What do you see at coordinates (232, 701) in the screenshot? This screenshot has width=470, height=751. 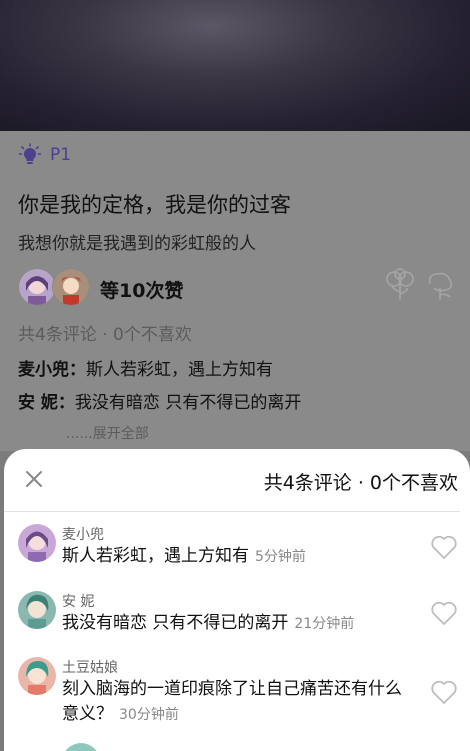 I see `comment-text: 刻入脑海的一道印痕除了让自己痛苦还有什么意义？` at bounding box center [232, 701].